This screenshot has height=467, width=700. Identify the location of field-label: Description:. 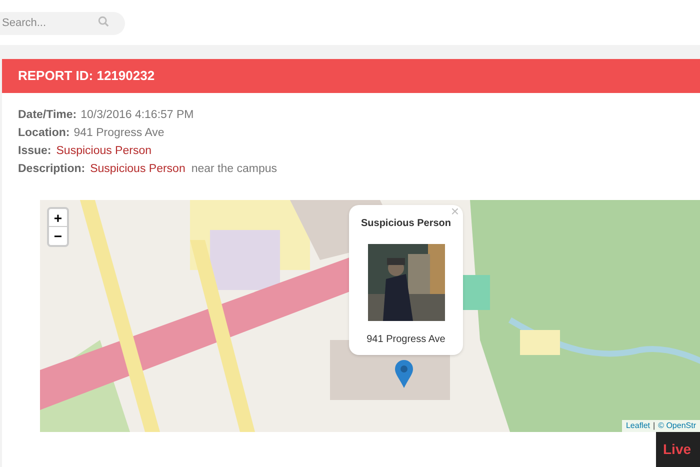
(52, 169).